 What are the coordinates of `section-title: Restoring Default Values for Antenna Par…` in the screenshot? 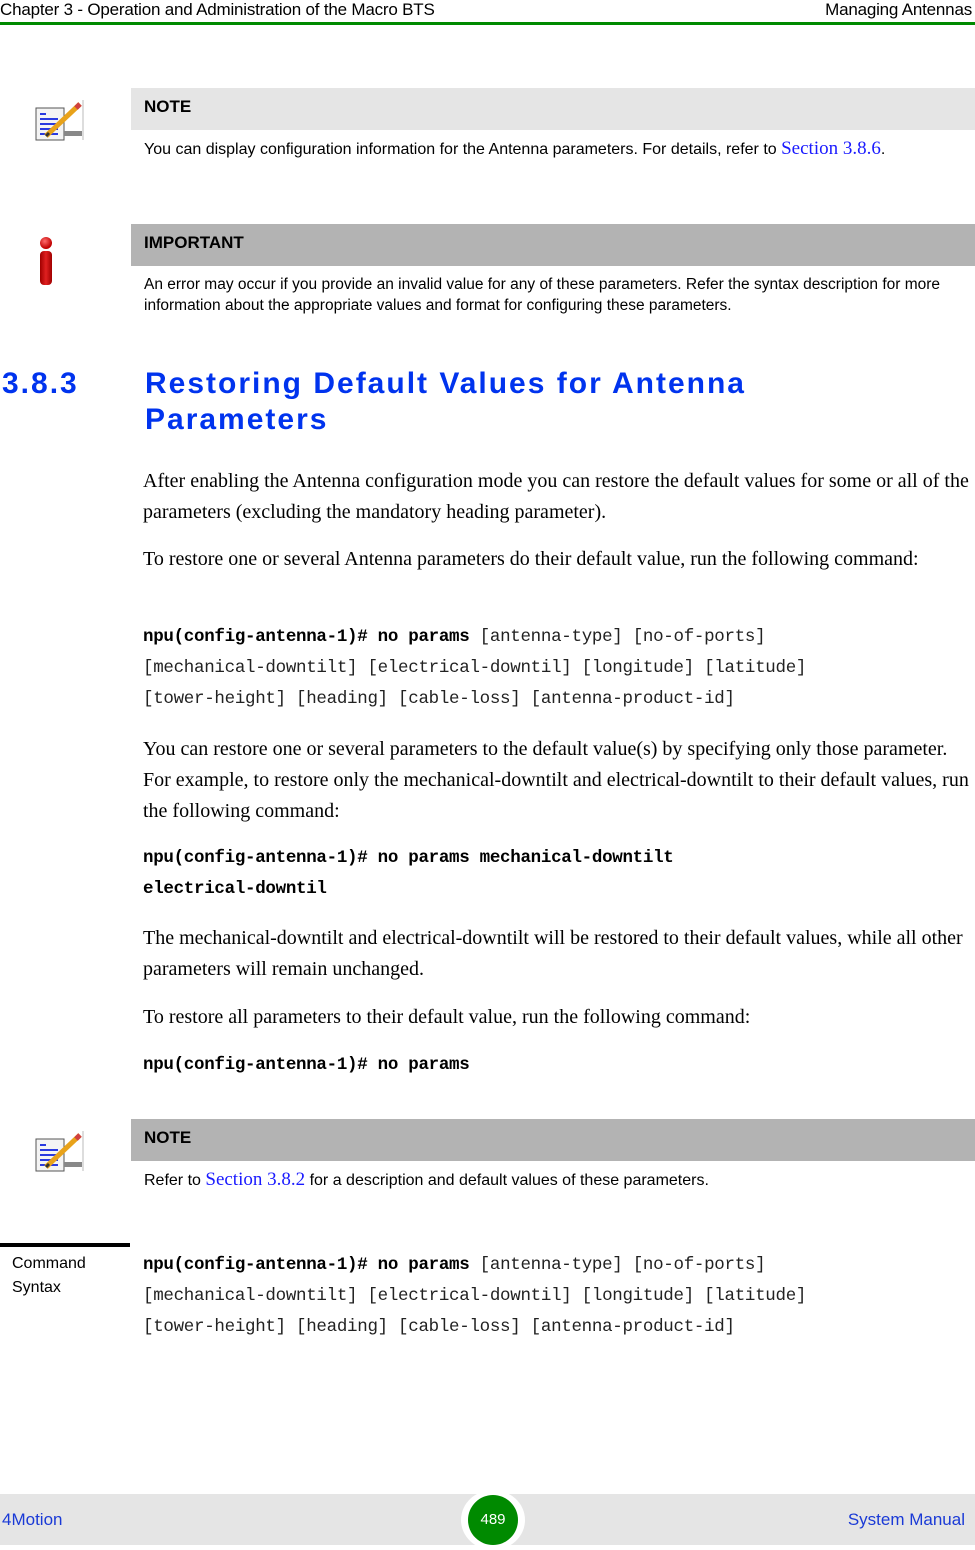 It's located at (445, 401).